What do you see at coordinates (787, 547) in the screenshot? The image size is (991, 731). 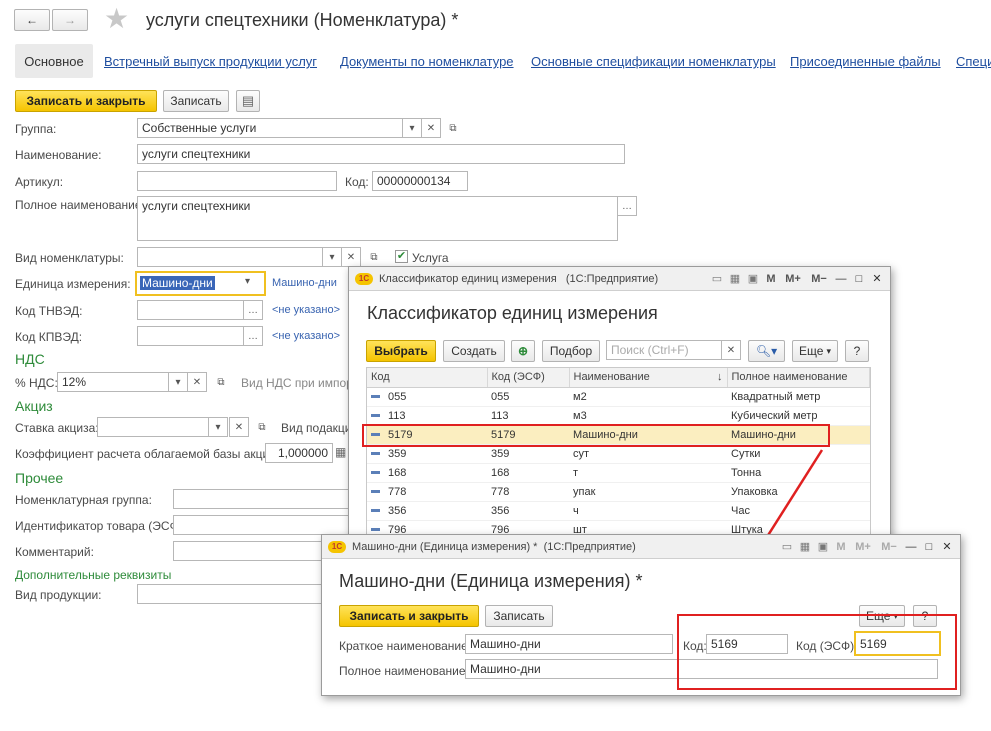 I see `print-icon: ▭` at bounding box center [787, 547].